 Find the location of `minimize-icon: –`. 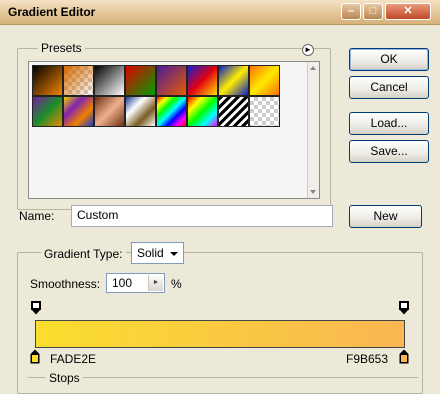

minimize-icon: – is located at coordinates (351, 11).